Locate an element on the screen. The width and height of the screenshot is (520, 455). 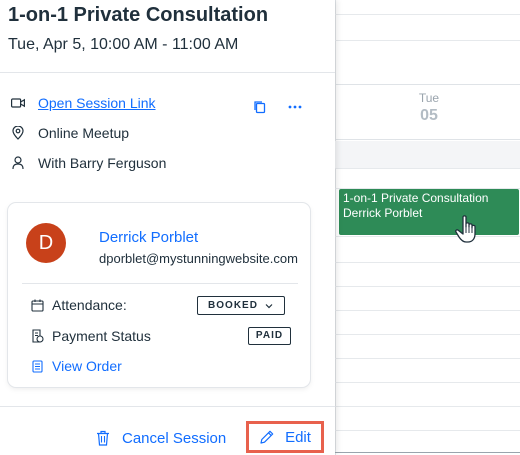
customer-name-link: Derrick Porblet is located at coordinates (148, 237).